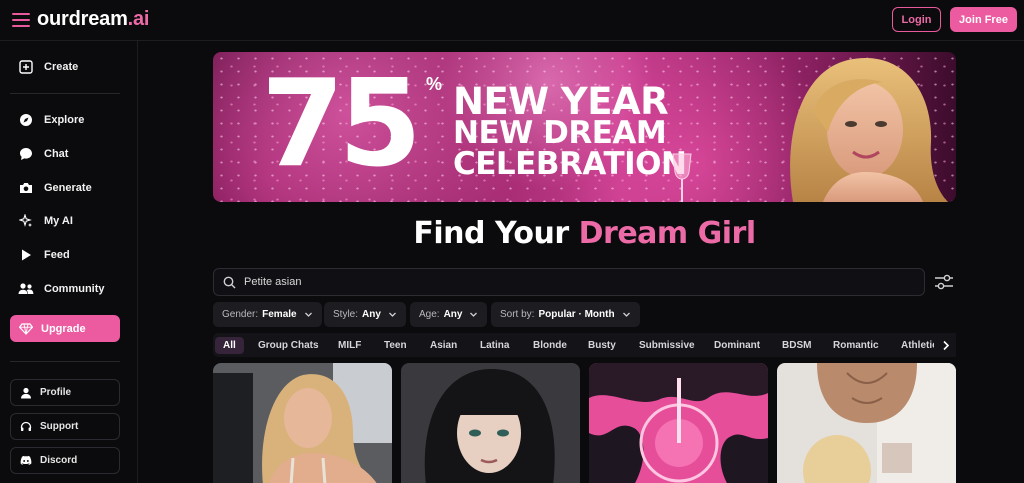 This screenshot has height=483, width=1024. What do you see at coordinates (602, 345) in the screenshot?
I see `chip-busty: Busty` at bounding box center [602, 345].